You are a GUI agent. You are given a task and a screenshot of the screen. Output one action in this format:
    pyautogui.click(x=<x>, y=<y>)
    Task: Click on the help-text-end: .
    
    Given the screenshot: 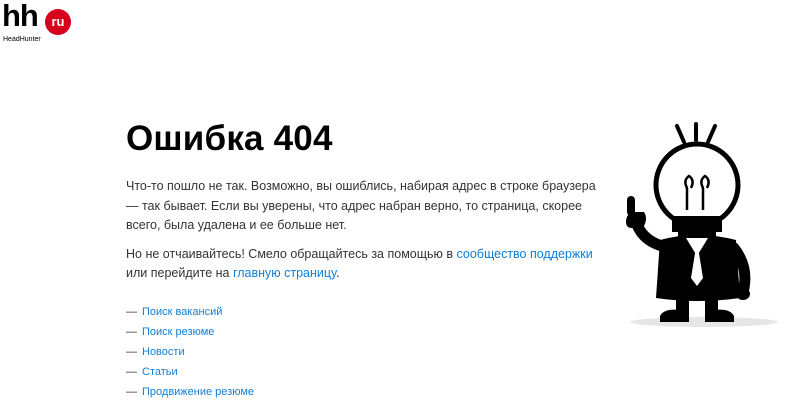 What is the action you would take?
    pyautogui.click(x=338, y=273)
    